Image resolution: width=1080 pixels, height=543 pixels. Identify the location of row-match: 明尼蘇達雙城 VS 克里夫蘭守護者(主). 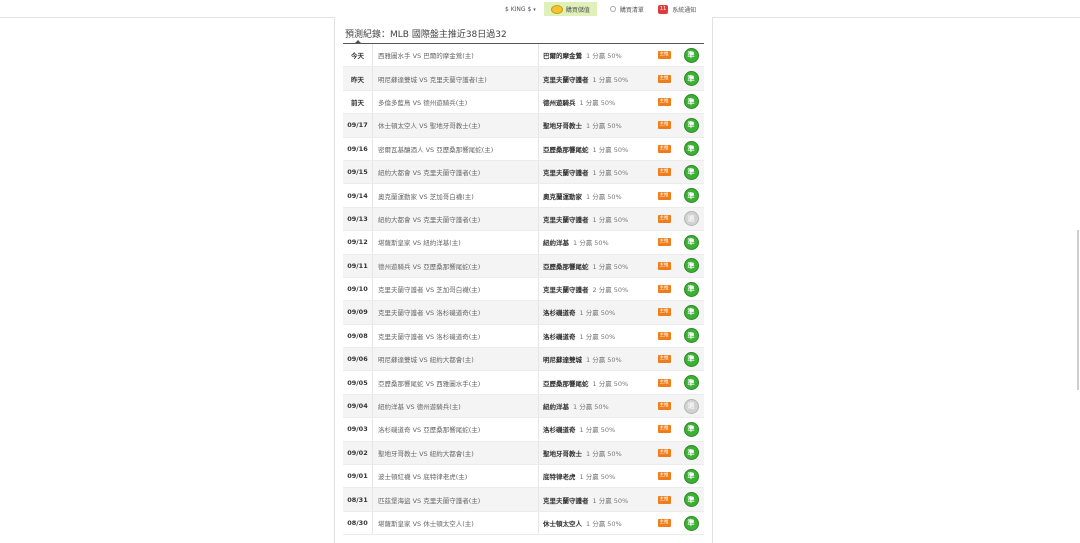
(456, 78).